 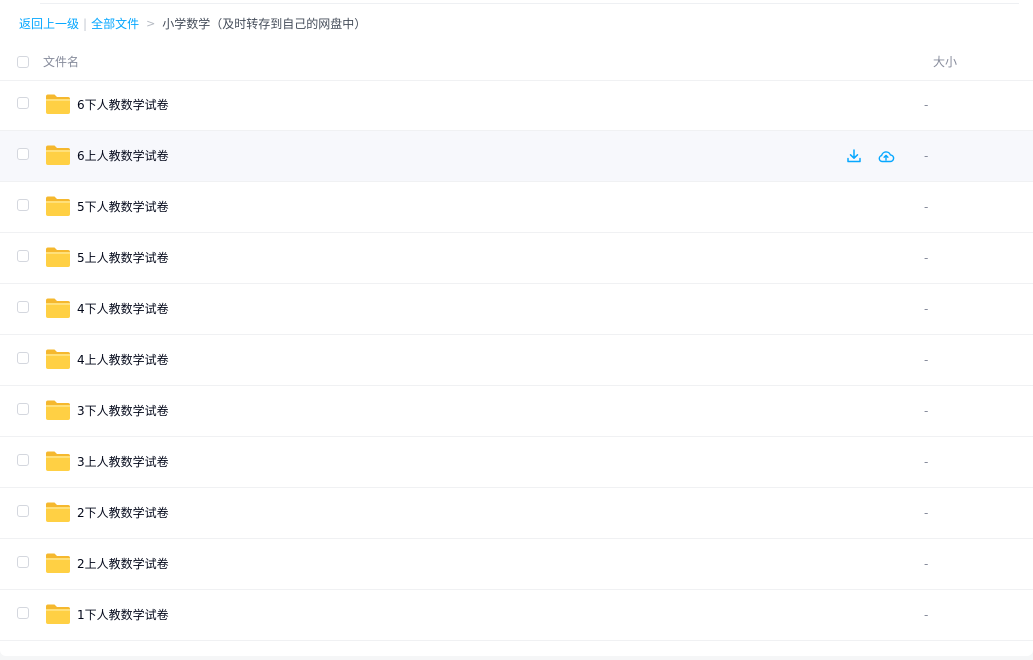 What do you see at coordinates (123, 258) in the screenshot?
I see `file-name: 5上人教数学试卷` at bounding box center [123, 258].